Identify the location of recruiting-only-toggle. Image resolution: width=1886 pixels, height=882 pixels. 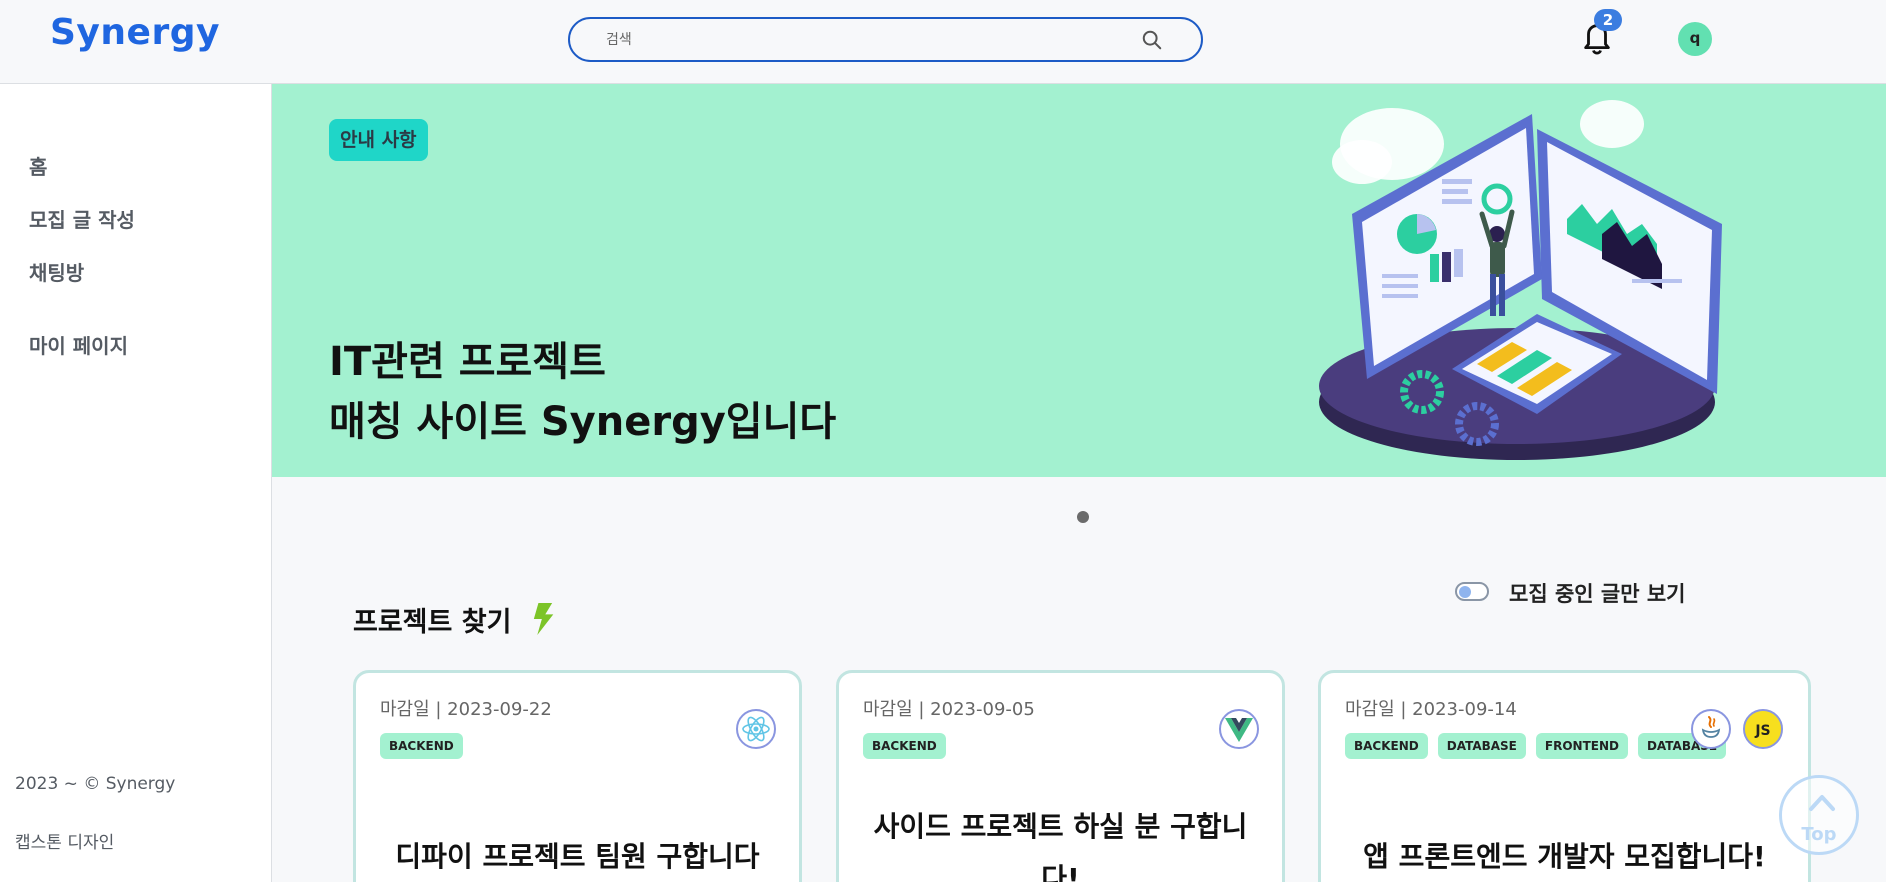
(1472, 591).